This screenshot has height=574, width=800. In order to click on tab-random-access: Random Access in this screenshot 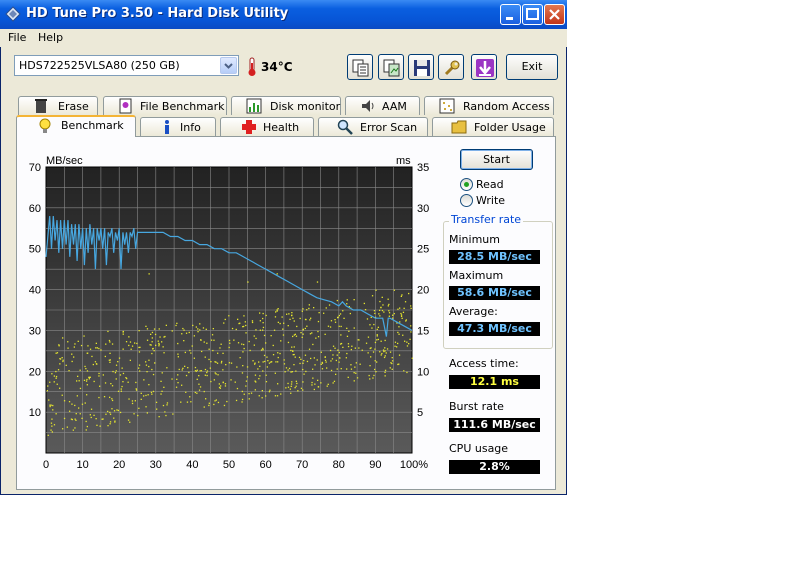, I will do `click(489, 105)`.